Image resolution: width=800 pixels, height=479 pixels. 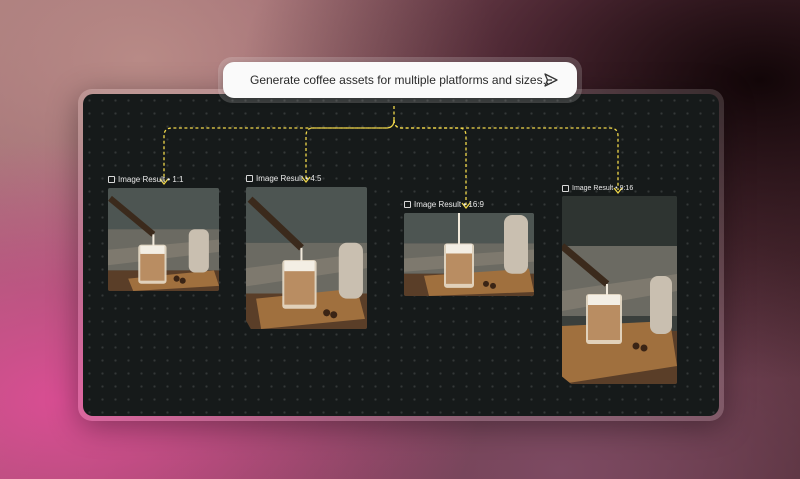 I want to click on result-label-16-9: Image Result • 16:9, so click(x=444, y=204).